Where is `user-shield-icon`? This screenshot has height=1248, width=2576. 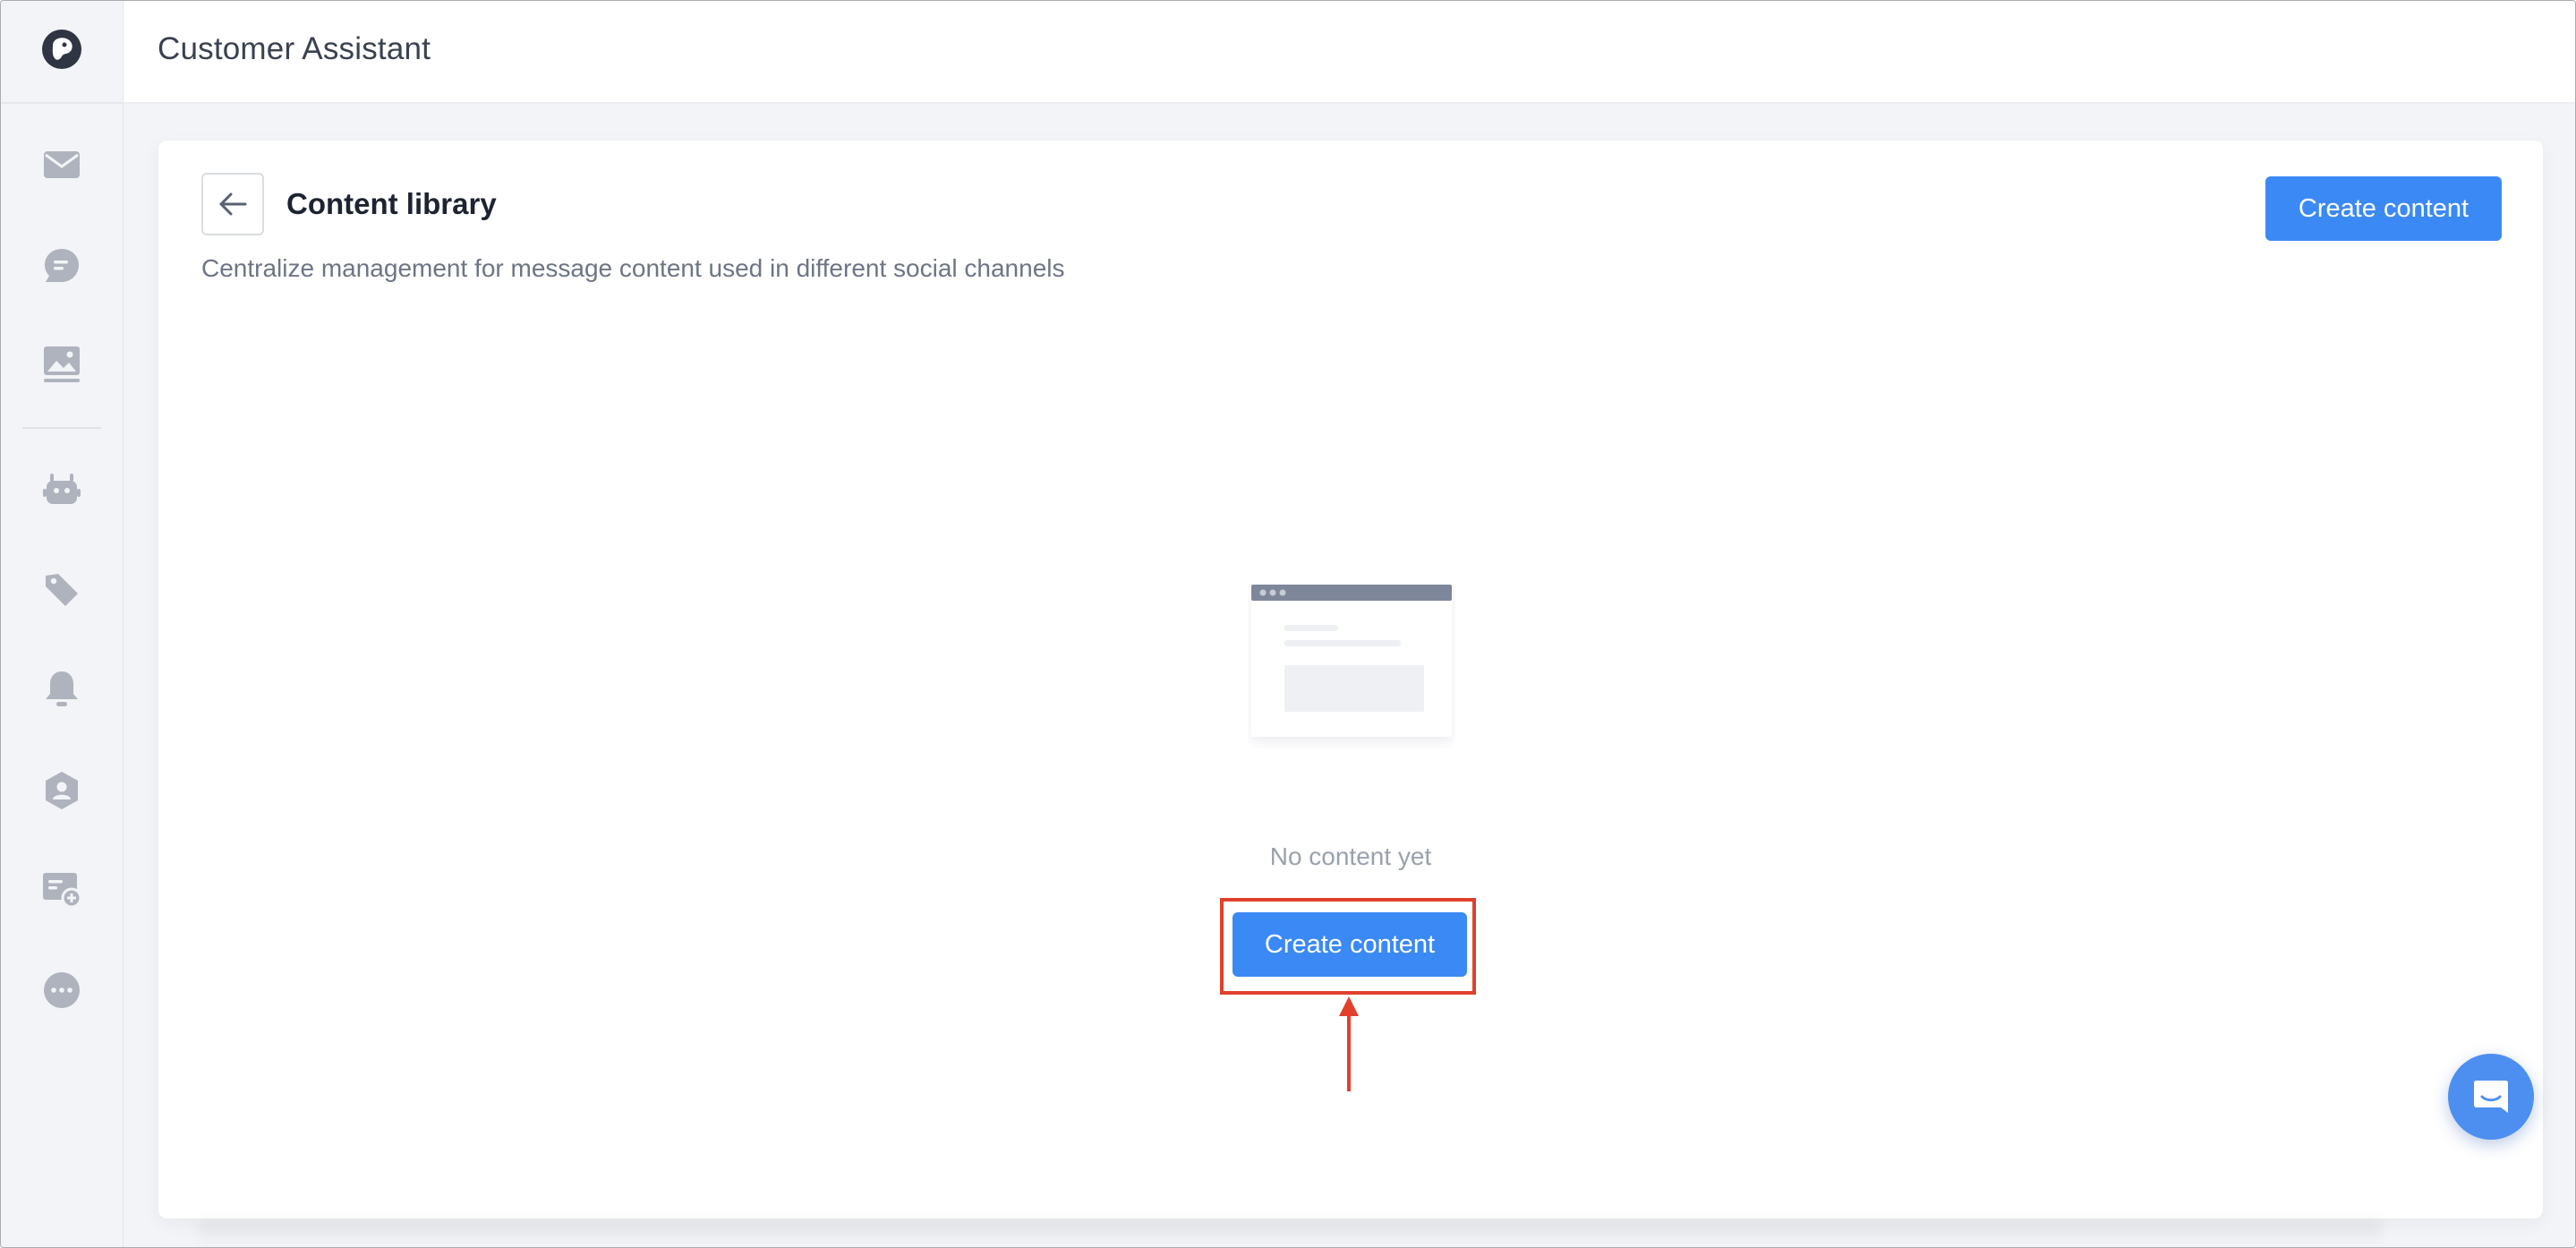
user-shield-icon is located at coordinates (61, 790).